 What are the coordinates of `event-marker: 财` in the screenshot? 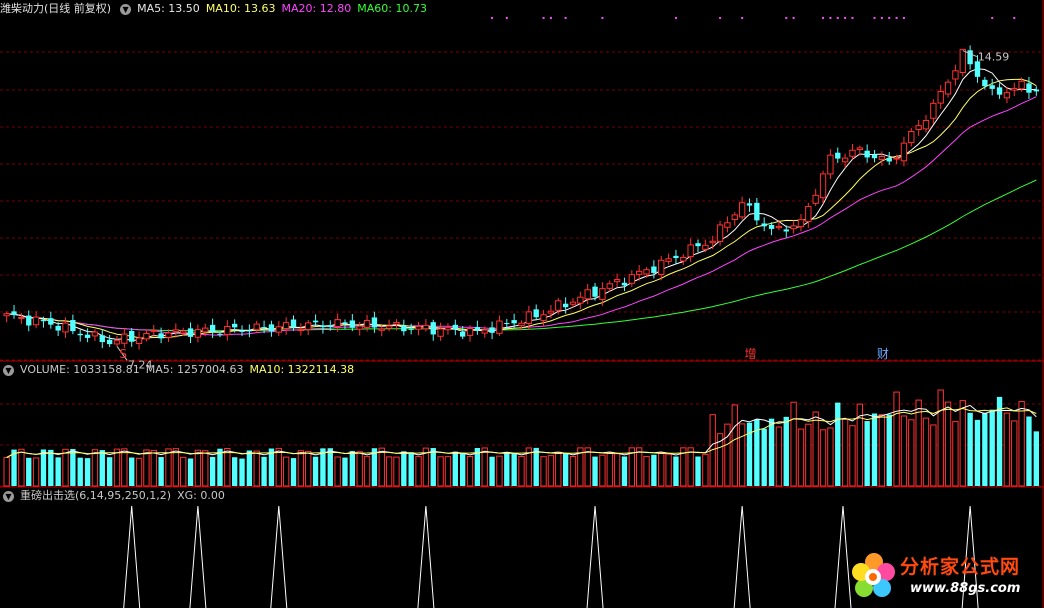 It's located at (883, 354).